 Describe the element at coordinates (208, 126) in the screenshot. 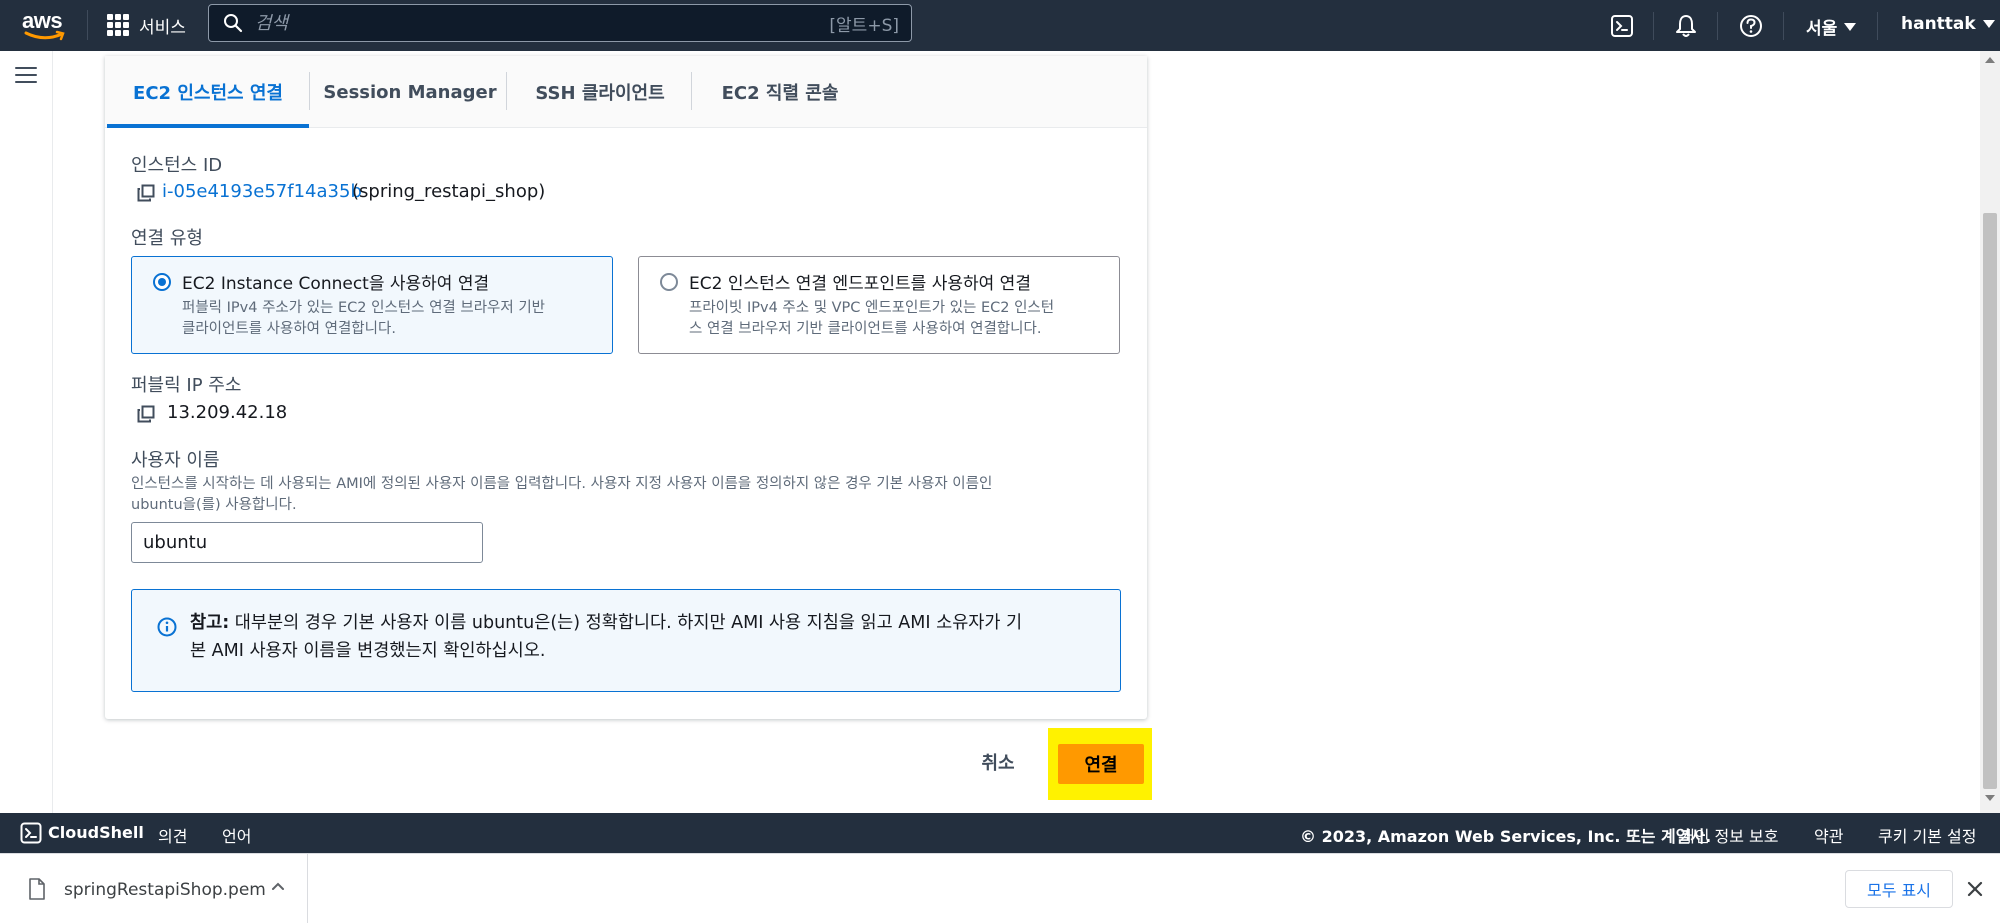

I see `active-tab-indicator` at that location.